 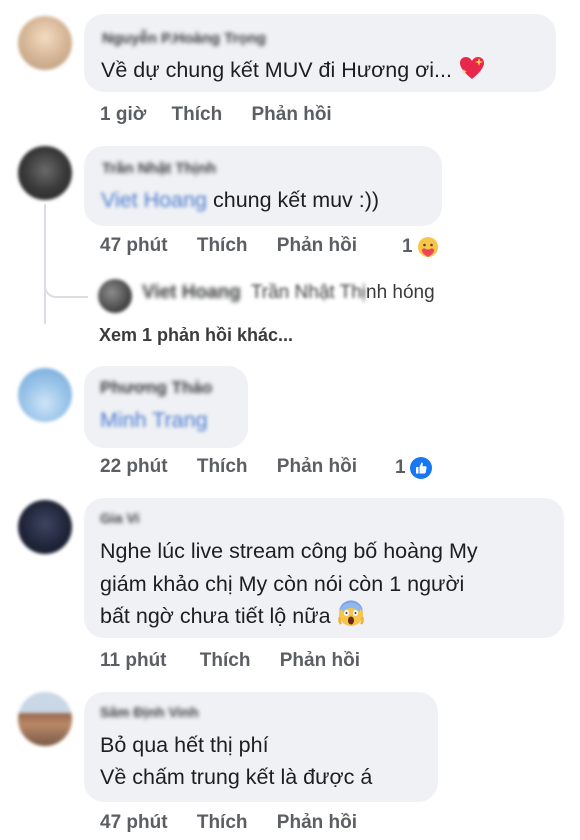 I want to click on comment-author: Phương Thảo, so click(x=156, y=388).